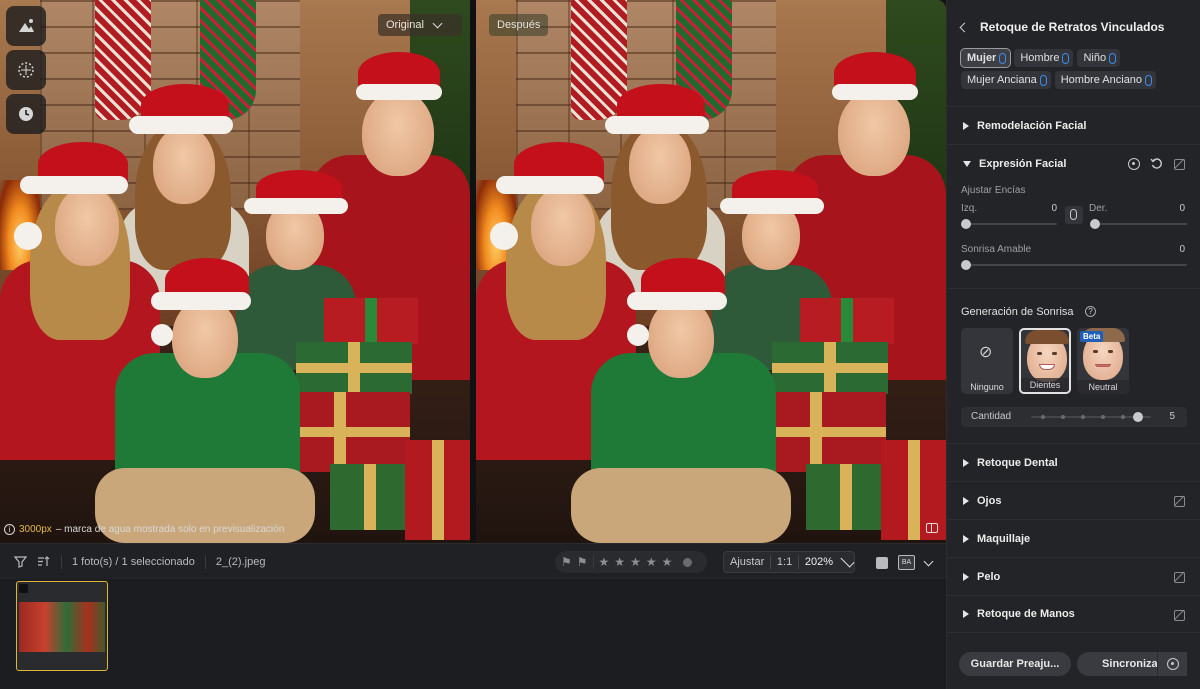 Image resolution: width=1200 pixels, height=689 pixels. What do you see at coordinates (420, 25) in the screenshot?
I see `original-compare-dropdown: Original` at bounding box center [420, 25].